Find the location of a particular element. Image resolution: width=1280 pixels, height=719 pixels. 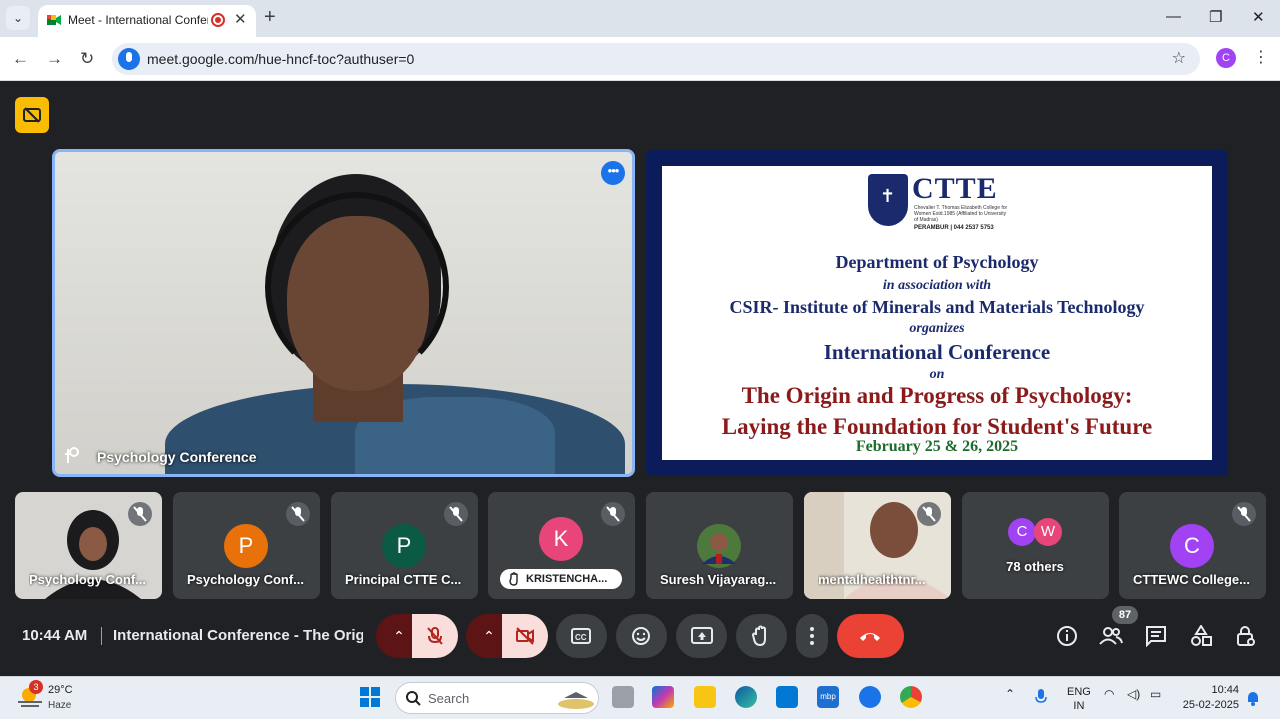

back-icon: ← is located at coordinates (20, 59).